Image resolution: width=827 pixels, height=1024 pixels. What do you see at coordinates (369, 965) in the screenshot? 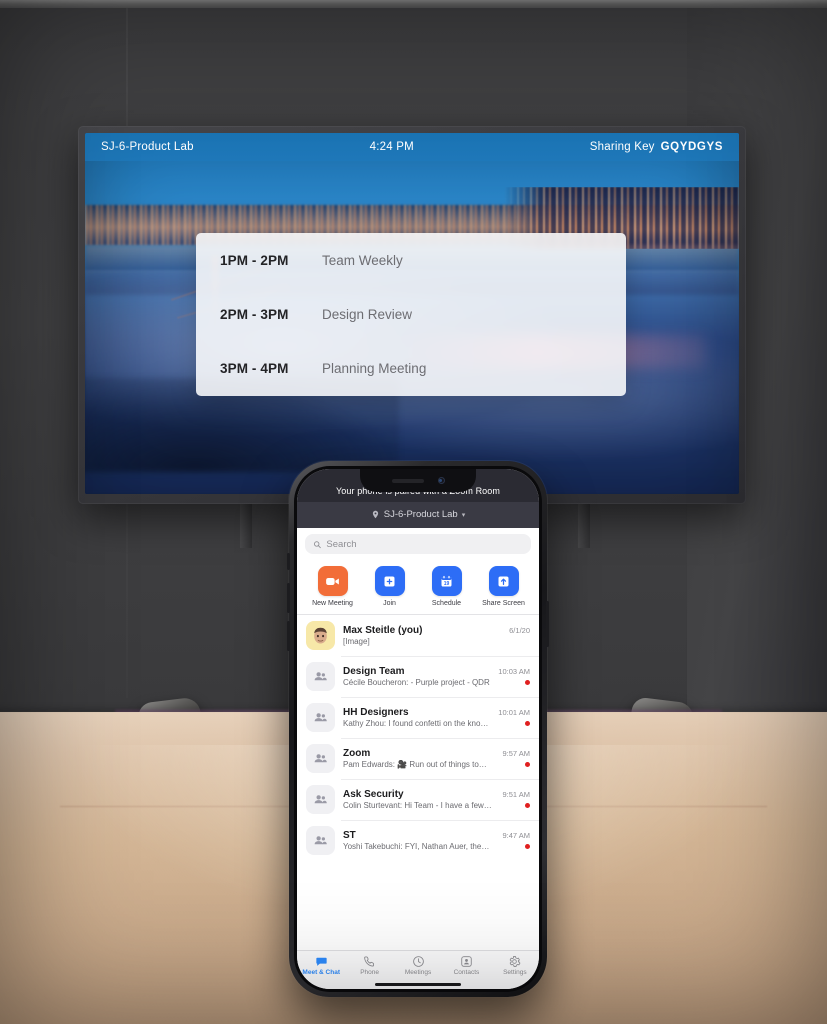
I see `tab-phone: Phone` at bounding box center [369, 965].